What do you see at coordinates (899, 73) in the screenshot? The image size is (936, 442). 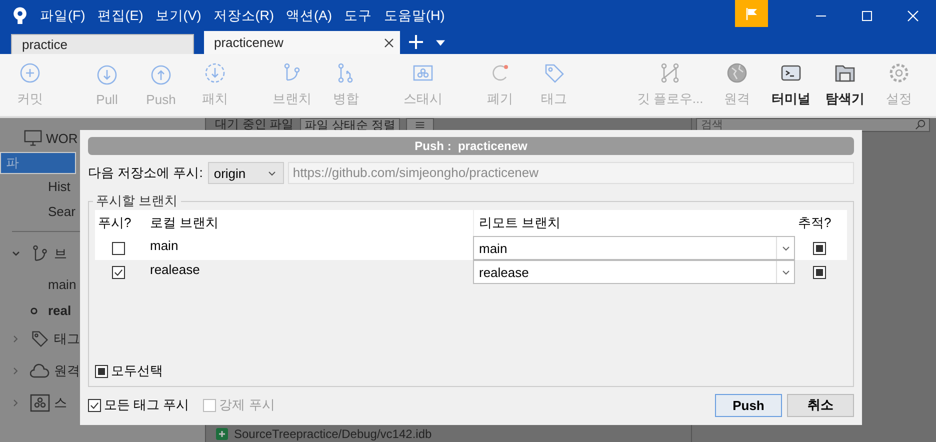 I see `settings-icon` at bounding box center [899, 73].